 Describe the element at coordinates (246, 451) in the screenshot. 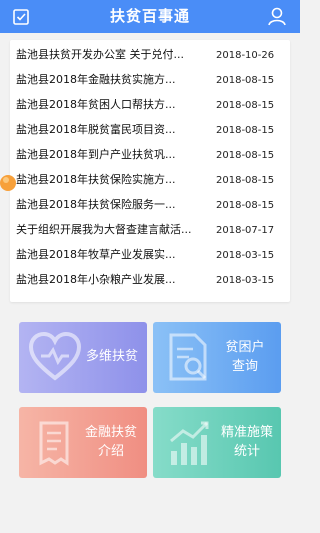

I see `tile-label-line2: 统计` at that location.